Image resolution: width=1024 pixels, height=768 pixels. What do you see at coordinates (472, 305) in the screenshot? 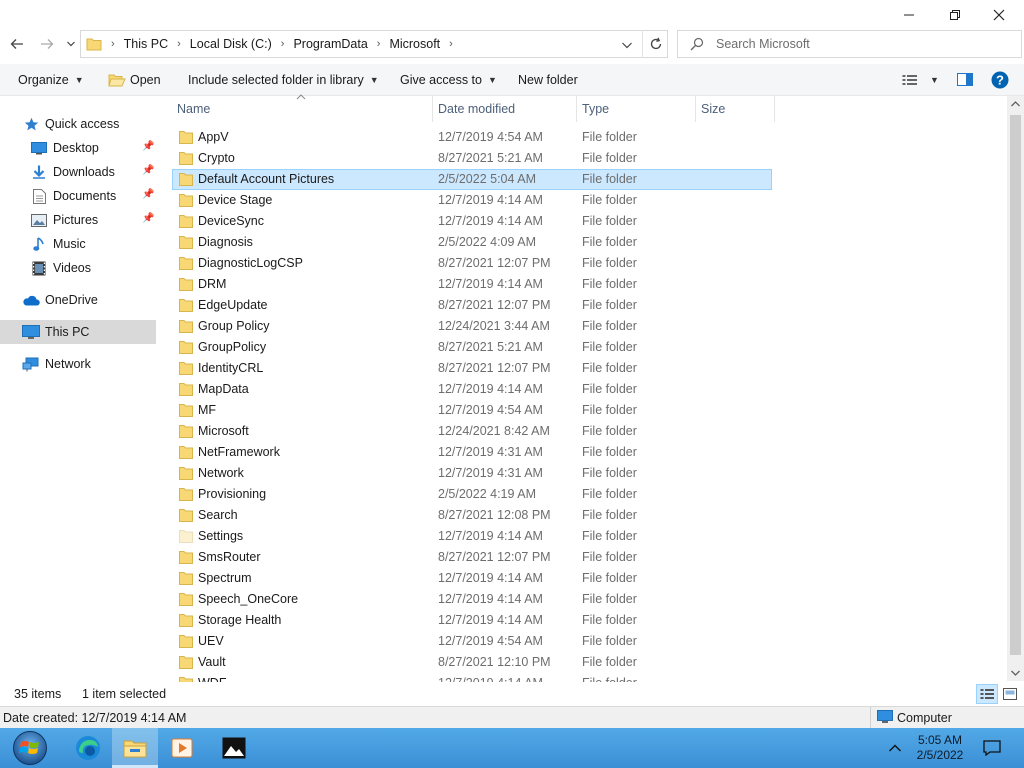
I see `file-row: EdgeUpdate 8/27/2021 12:07 PM File folder` at bounding box center [472, 305].